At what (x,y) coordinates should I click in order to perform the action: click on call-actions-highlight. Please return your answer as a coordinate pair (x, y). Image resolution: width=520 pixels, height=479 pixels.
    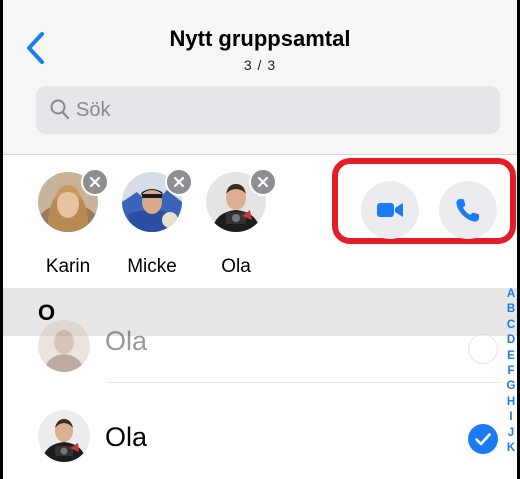
    Looking at the image, I should click on (424, 201).